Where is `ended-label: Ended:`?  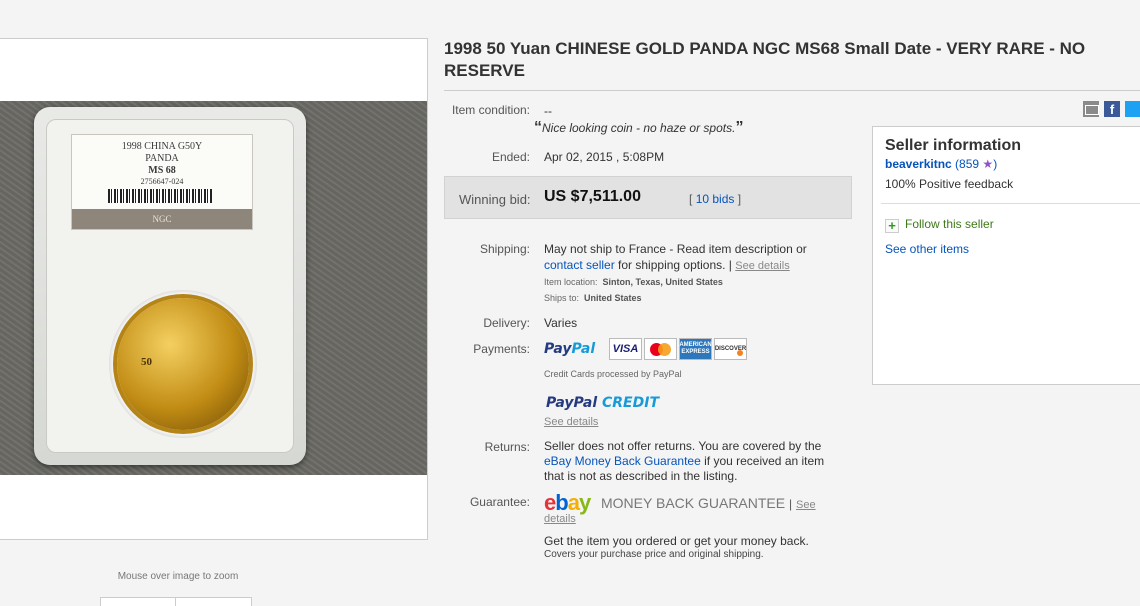
ended-label: Ended: is located at coordinates (510, 157).